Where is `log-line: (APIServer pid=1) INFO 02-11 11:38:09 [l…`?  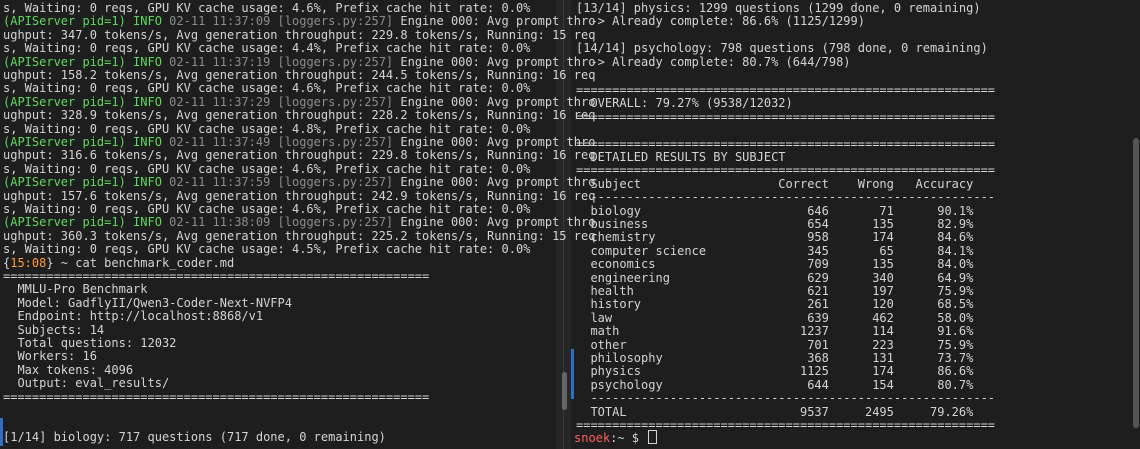
log-line: (APIServer pid=1) INFO 02-11 11:38:09 [l… is located at coordinates (299, 222).